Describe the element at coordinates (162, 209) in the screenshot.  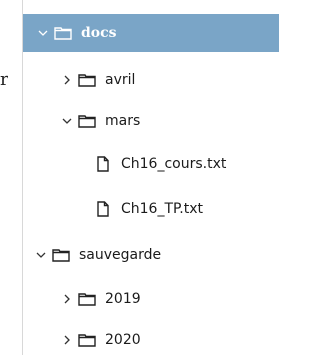
I see `tree-item-label: Ch16_TP.txt` at that location.